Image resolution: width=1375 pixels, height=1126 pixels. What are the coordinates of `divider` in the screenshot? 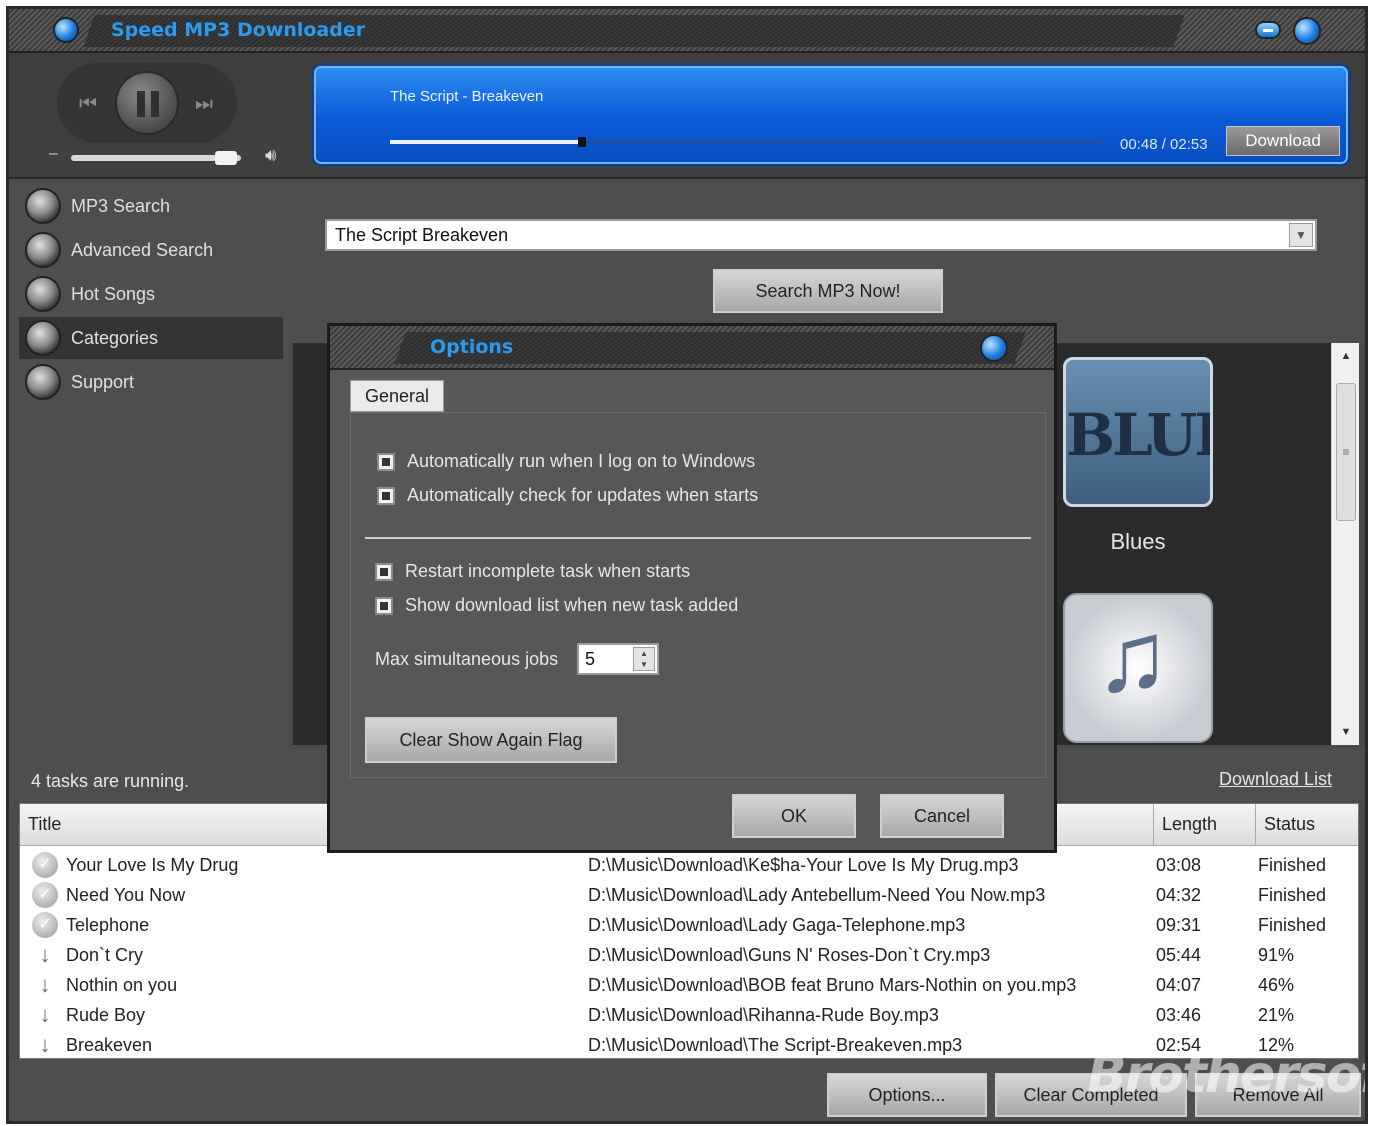 It's located at (698, 538).